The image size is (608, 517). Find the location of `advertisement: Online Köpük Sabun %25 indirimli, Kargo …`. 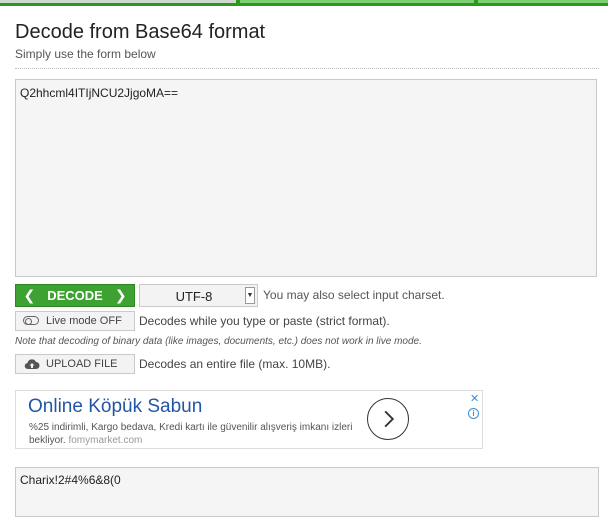

advertisement: Online Köpük Sabun %25 indirimli, Kargo … is located at coordinates (249, 419).